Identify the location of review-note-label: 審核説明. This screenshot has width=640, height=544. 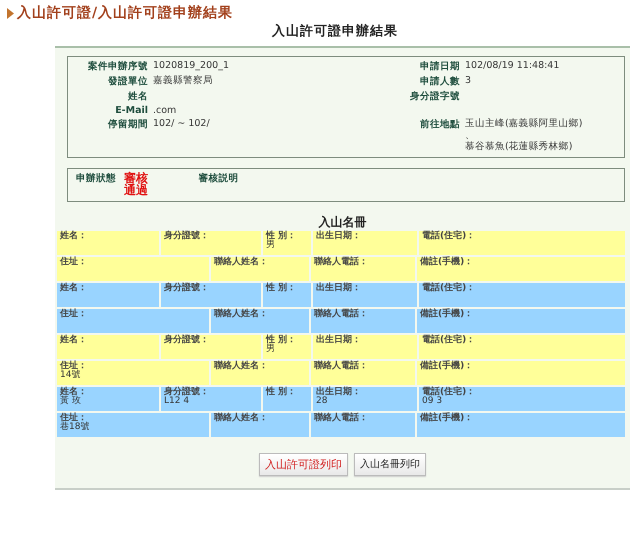
(218, 178).